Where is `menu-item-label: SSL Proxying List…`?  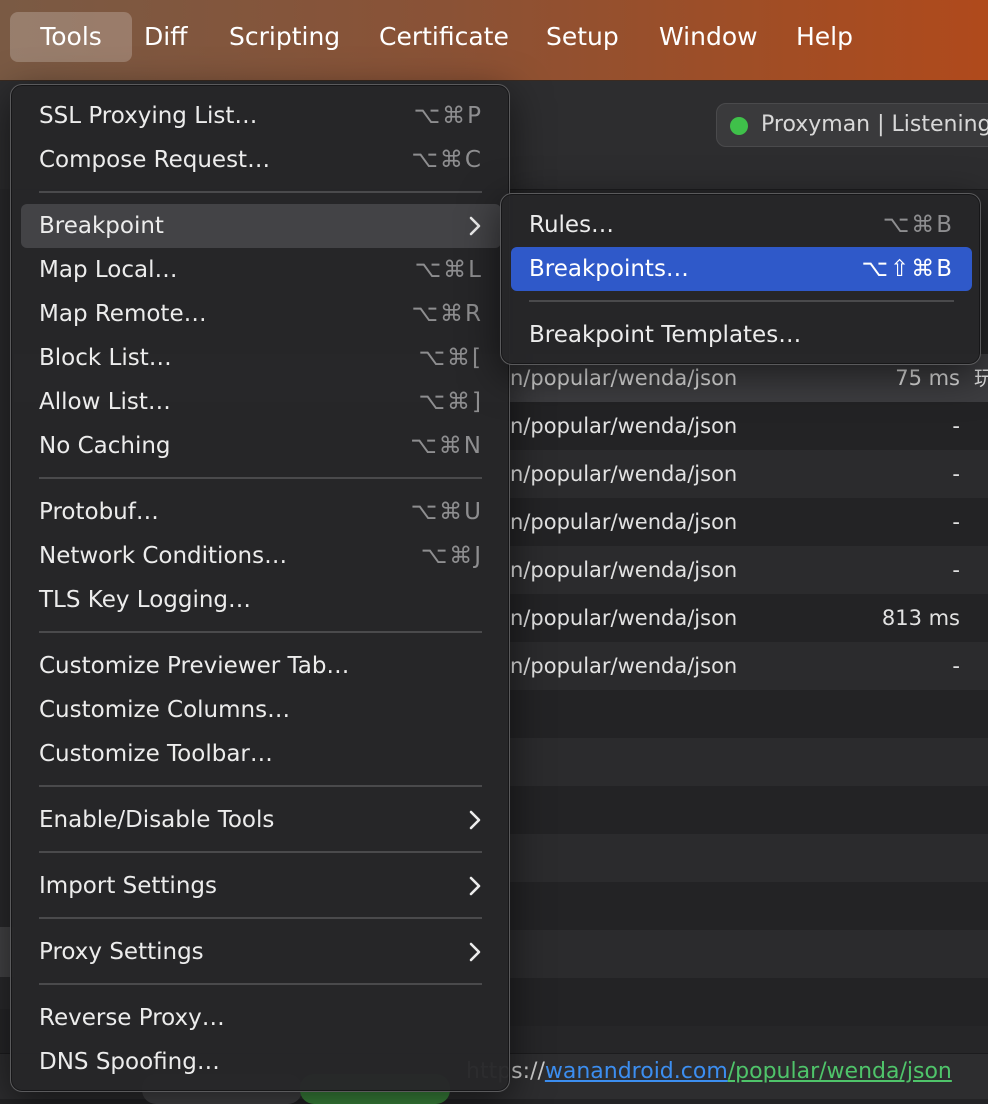 menu-item-label: SSL Proxying List… is located at coordinates (148, 116).